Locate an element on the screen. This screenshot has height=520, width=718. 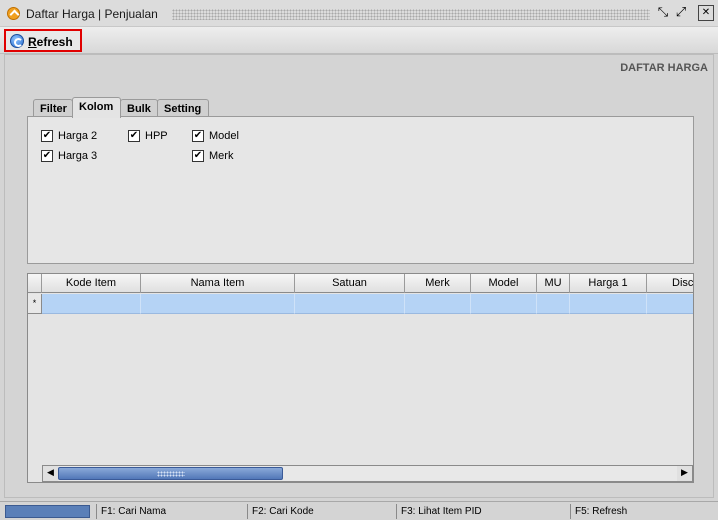
scrollbar-thumb is located at coordinates (170, 473).